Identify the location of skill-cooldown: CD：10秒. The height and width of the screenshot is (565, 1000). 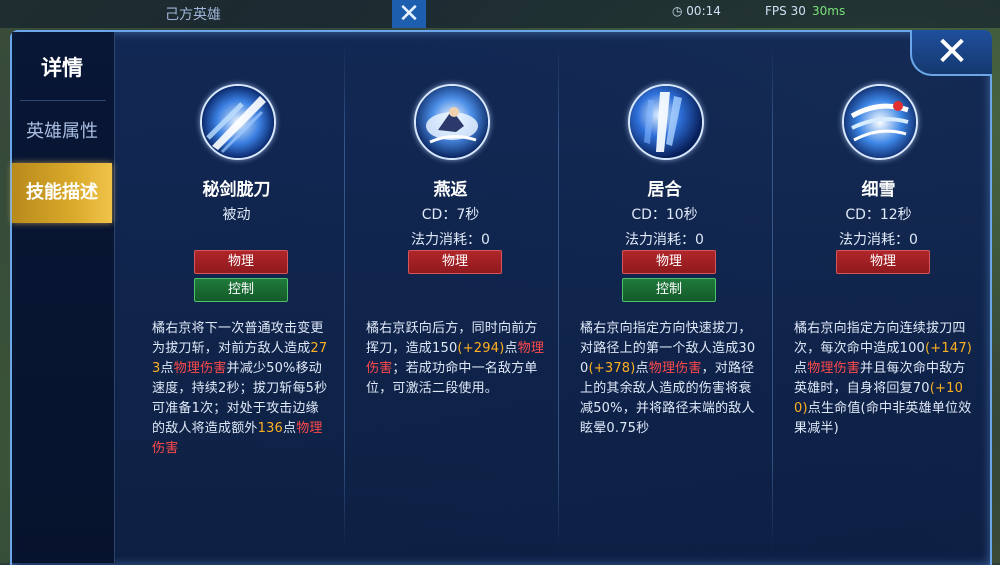
(664, 215).